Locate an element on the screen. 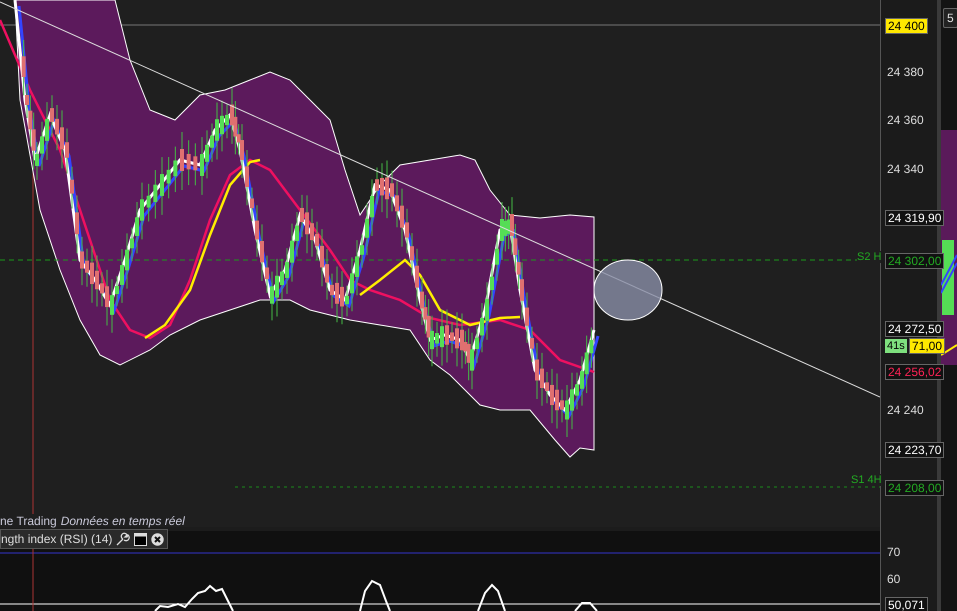 This screenshot has width=957, height=611. level-label: S2 H is located at coordinates (869, 257).